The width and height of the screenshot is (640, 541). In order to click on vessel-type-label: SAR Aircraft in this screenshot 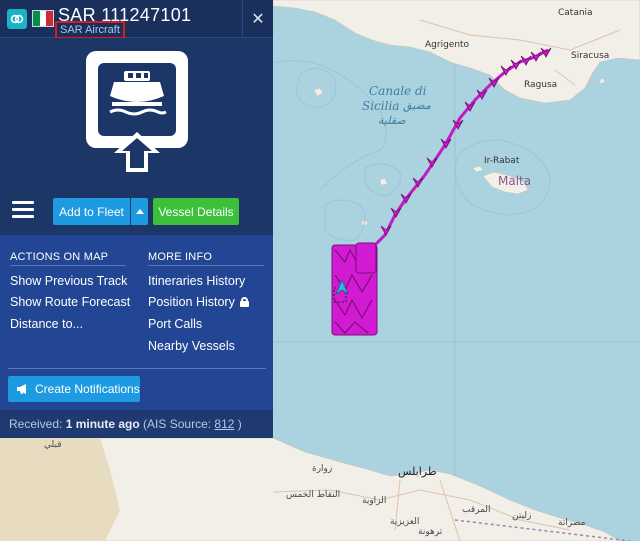, I will do `click(90, 30)`.